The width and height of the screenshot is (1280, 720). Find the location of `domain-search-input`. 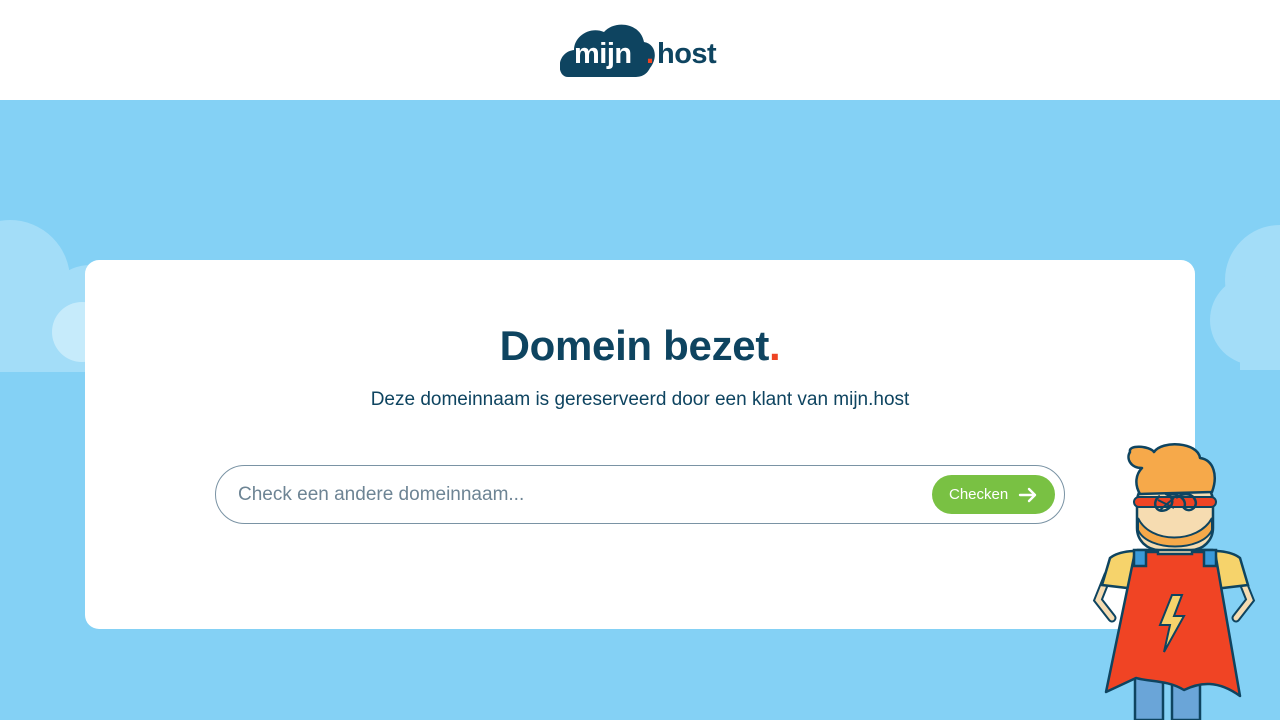

domain-search-input is located at coordinates (578, 495).